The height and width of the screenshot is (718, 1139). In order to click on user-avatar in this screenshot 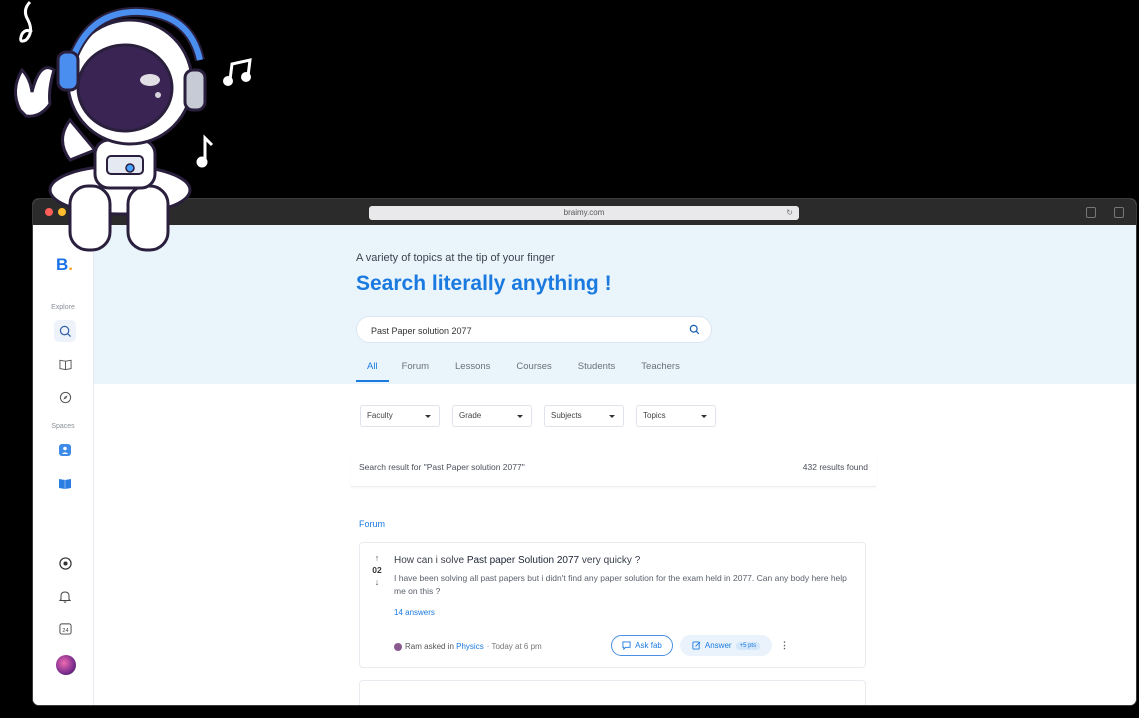, I will do `click(66, 665)`.